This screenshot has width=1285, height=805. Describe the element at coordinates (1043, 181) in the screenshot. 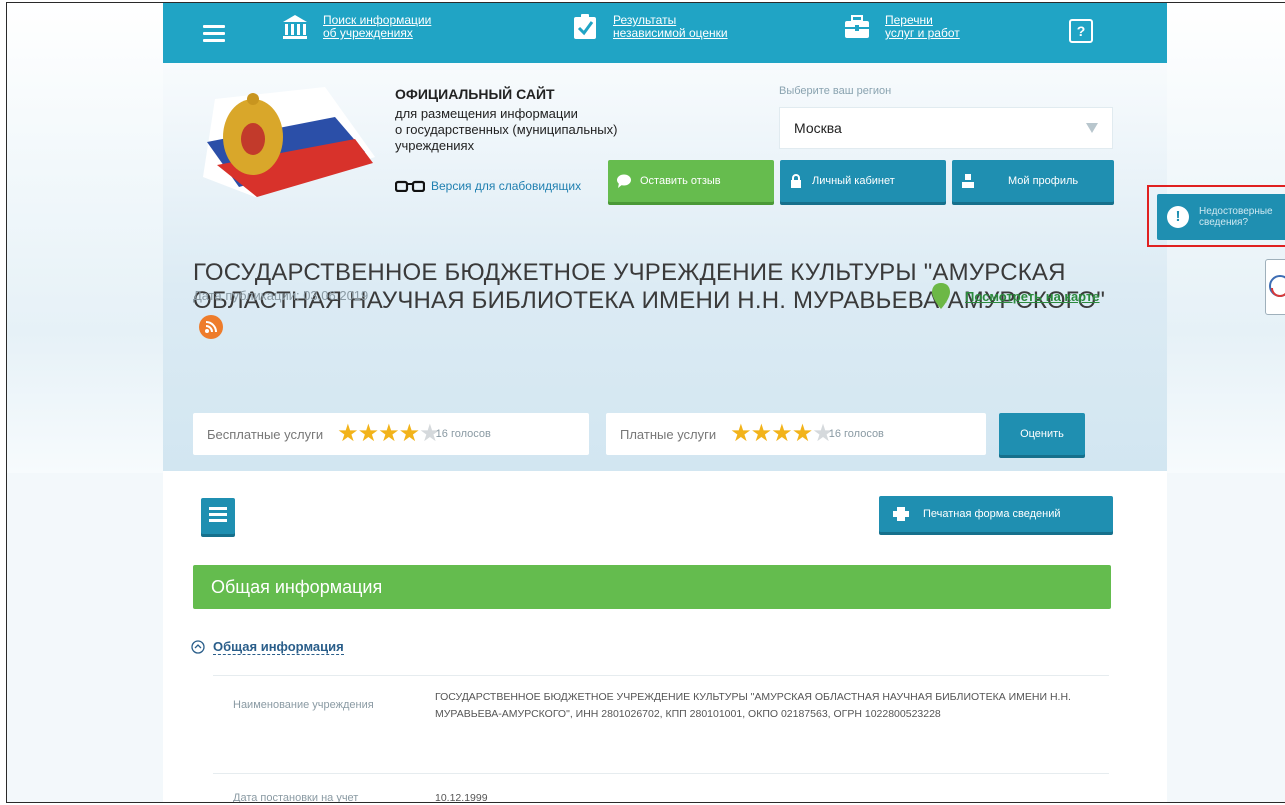

I see `profile-button-label: Мой профиль` at that location.